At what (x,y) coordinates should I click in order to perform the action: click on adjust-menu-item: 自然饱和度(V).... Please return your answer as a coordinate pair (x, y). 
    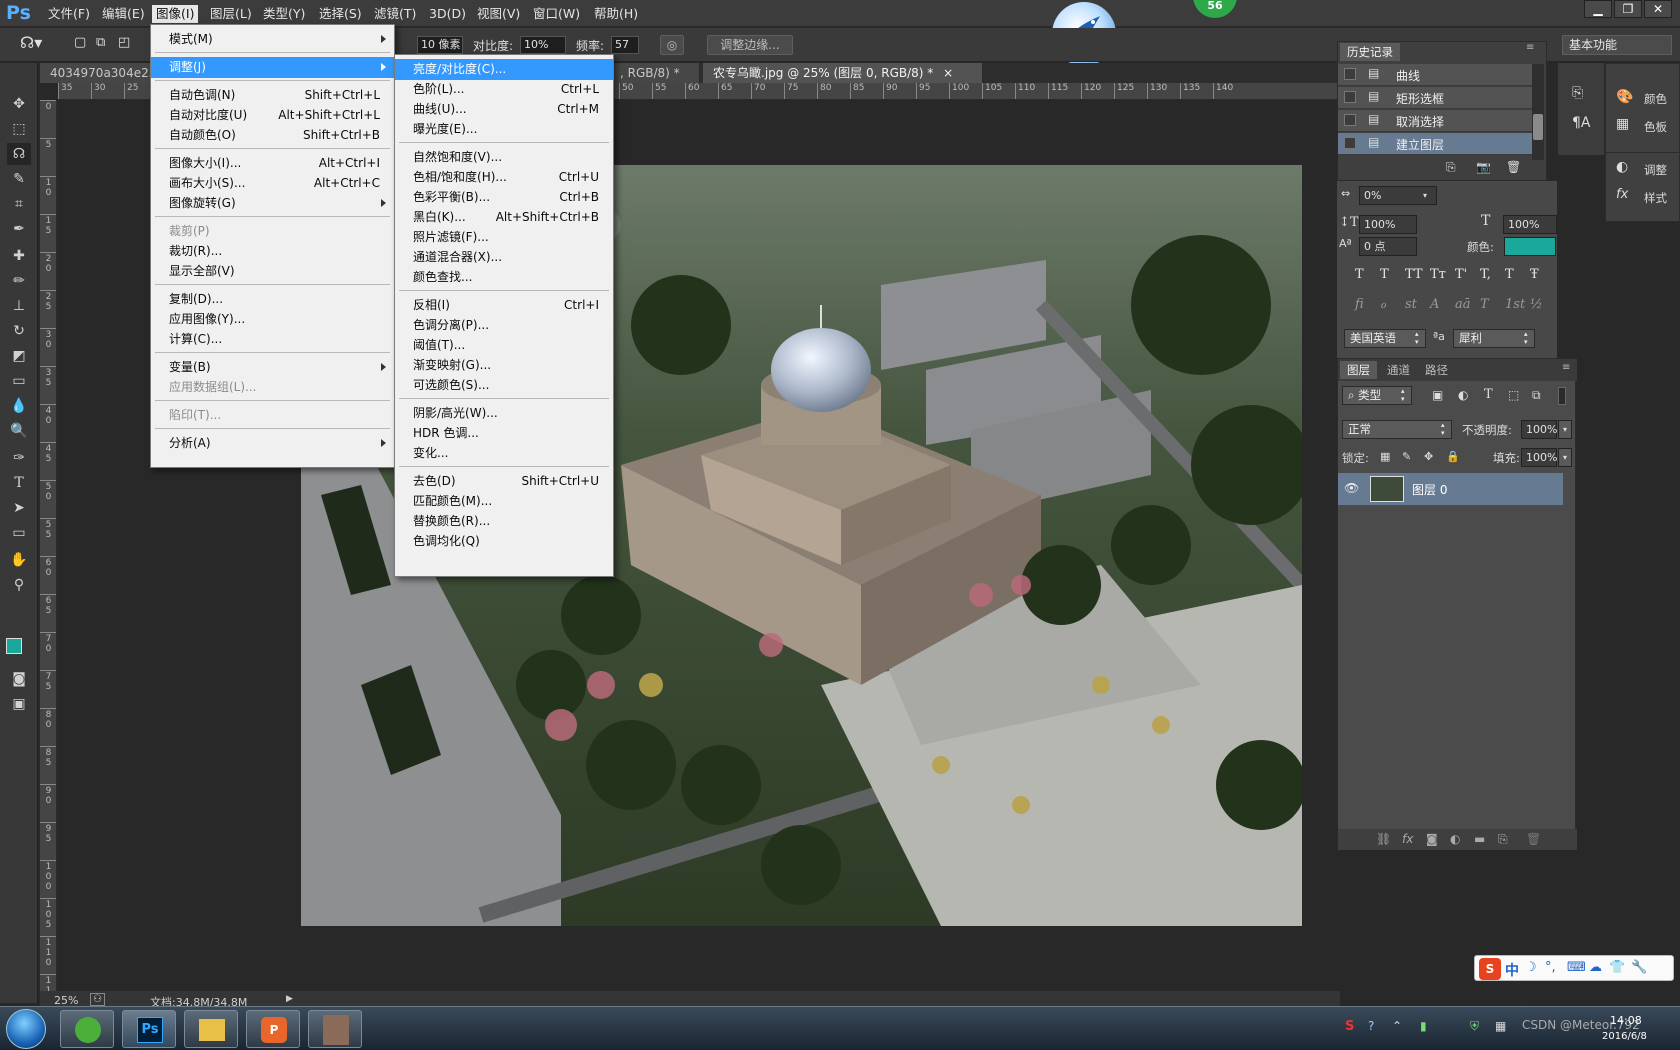
    Looking at the image, I should click on (504, 157).